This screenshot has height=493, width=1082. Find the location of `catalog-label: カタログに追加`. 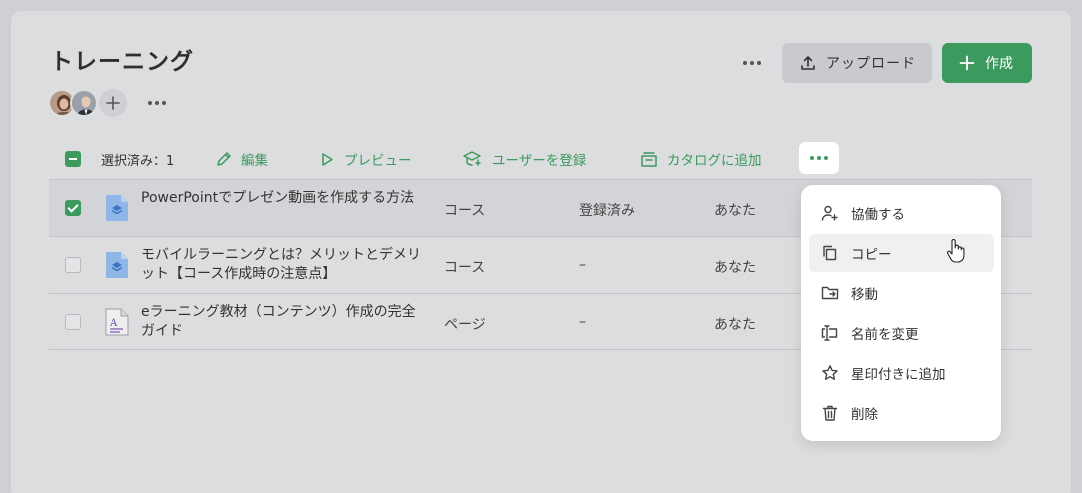

catalog-label: カタログに追加 is located at coordinates (714, 161).